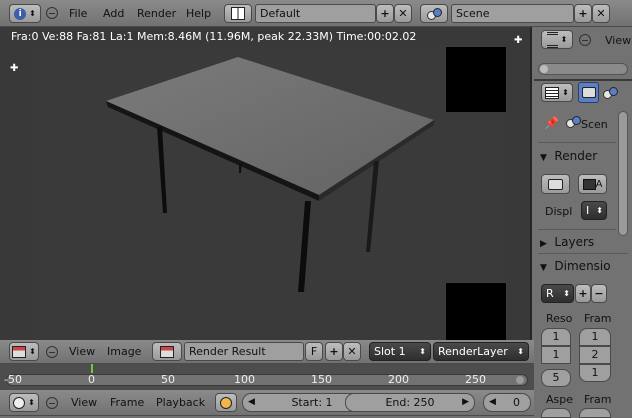 The height and width of the screenshot is (418, 632). I want to click on arrow-right-icon: ▶, so click(465, 402).